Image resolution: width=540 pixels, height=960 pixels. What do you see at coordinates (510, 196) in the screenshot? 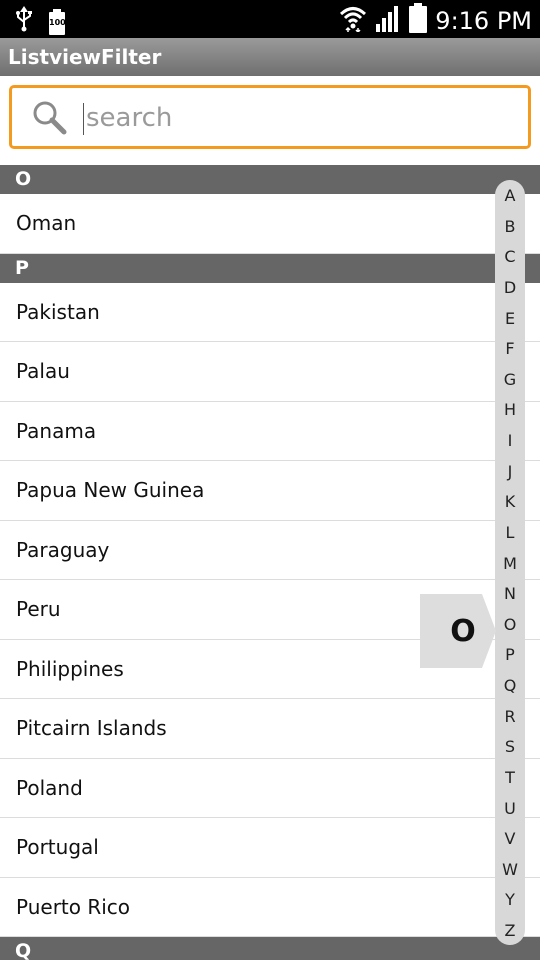
I see `index-letter-a: A` at bounding box center [510, 196].